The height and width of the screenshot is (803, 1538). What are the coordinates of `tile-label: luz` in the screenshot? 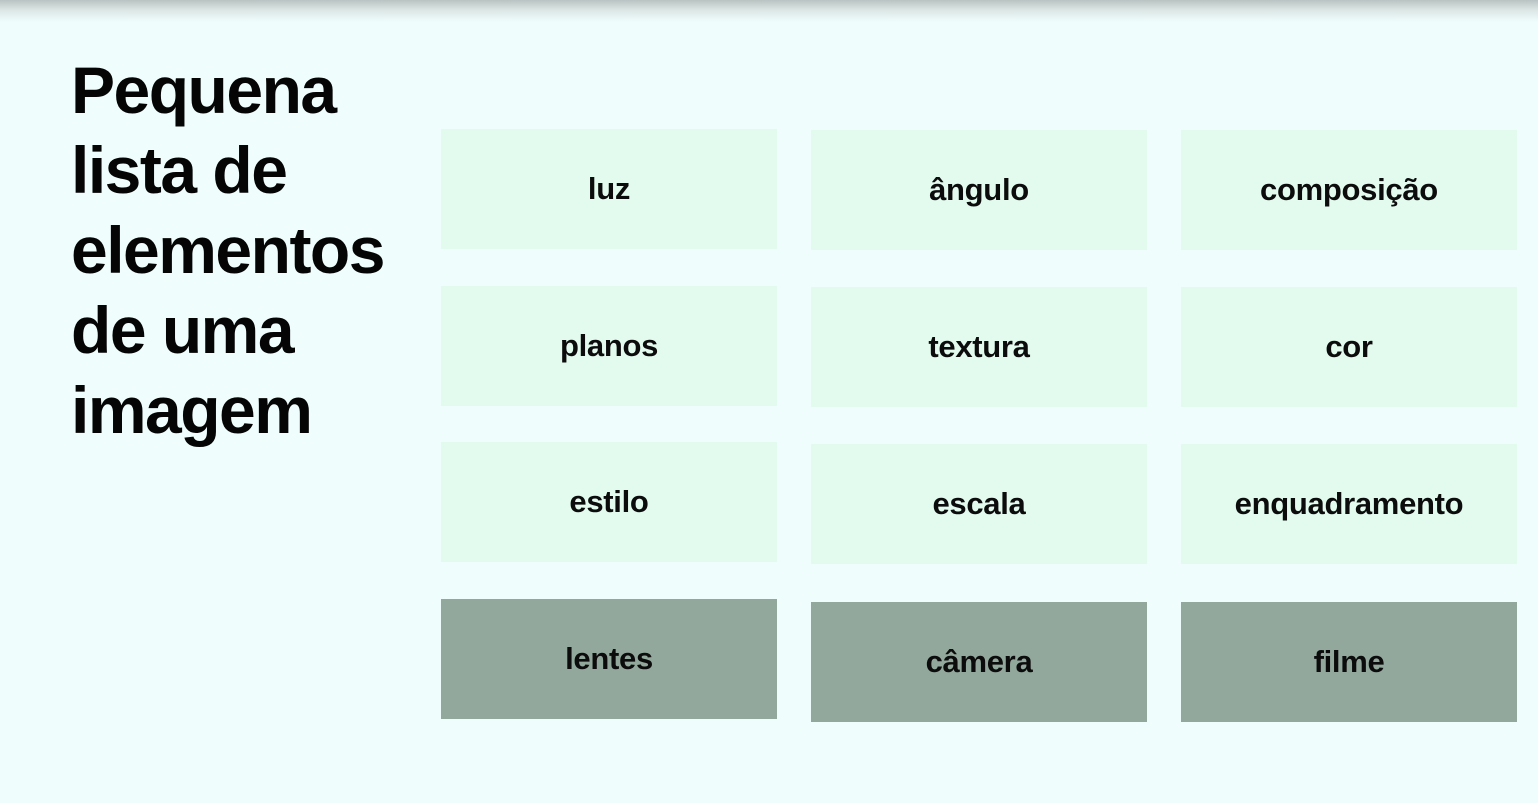 It's located at (609, 188).